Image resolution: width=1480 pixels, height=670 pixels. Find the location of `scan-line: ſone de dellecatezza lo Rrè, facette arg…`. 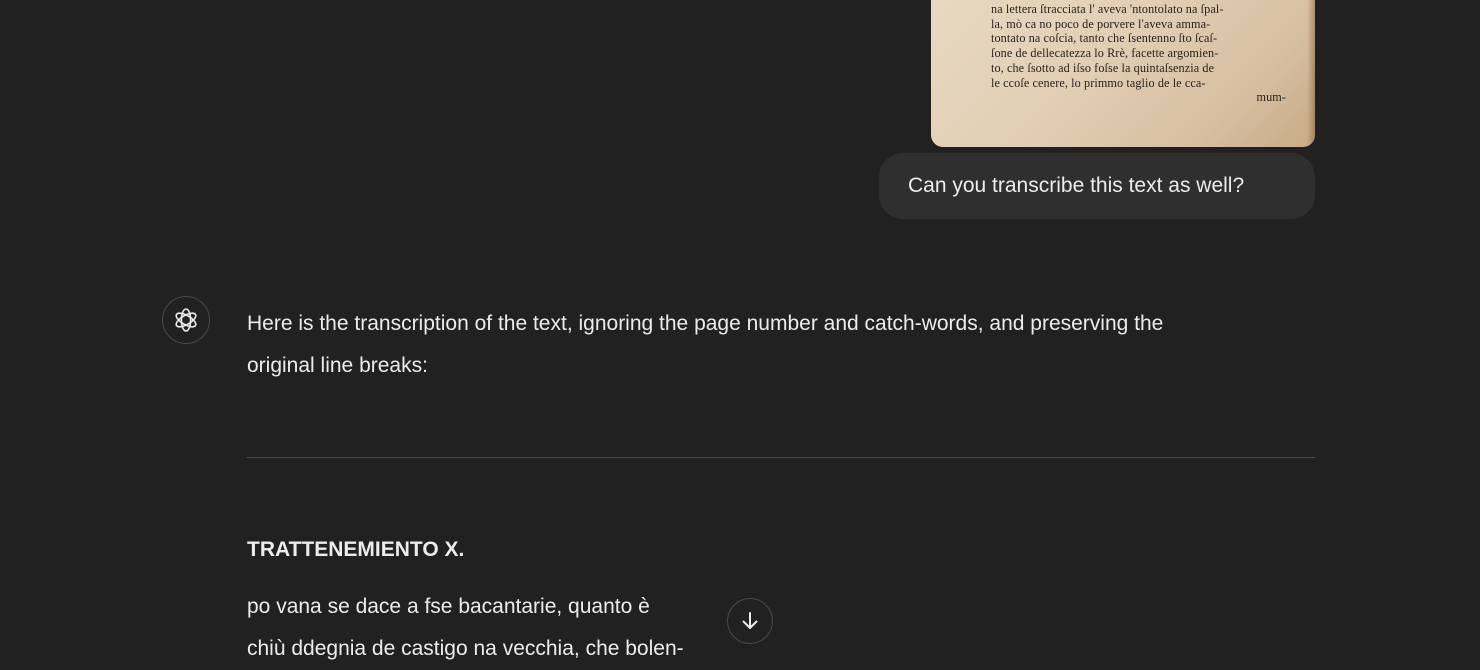

scan-line: ſone de dellecatezza lo Rrè, facette arg… is located at coordinates (1105, 53).